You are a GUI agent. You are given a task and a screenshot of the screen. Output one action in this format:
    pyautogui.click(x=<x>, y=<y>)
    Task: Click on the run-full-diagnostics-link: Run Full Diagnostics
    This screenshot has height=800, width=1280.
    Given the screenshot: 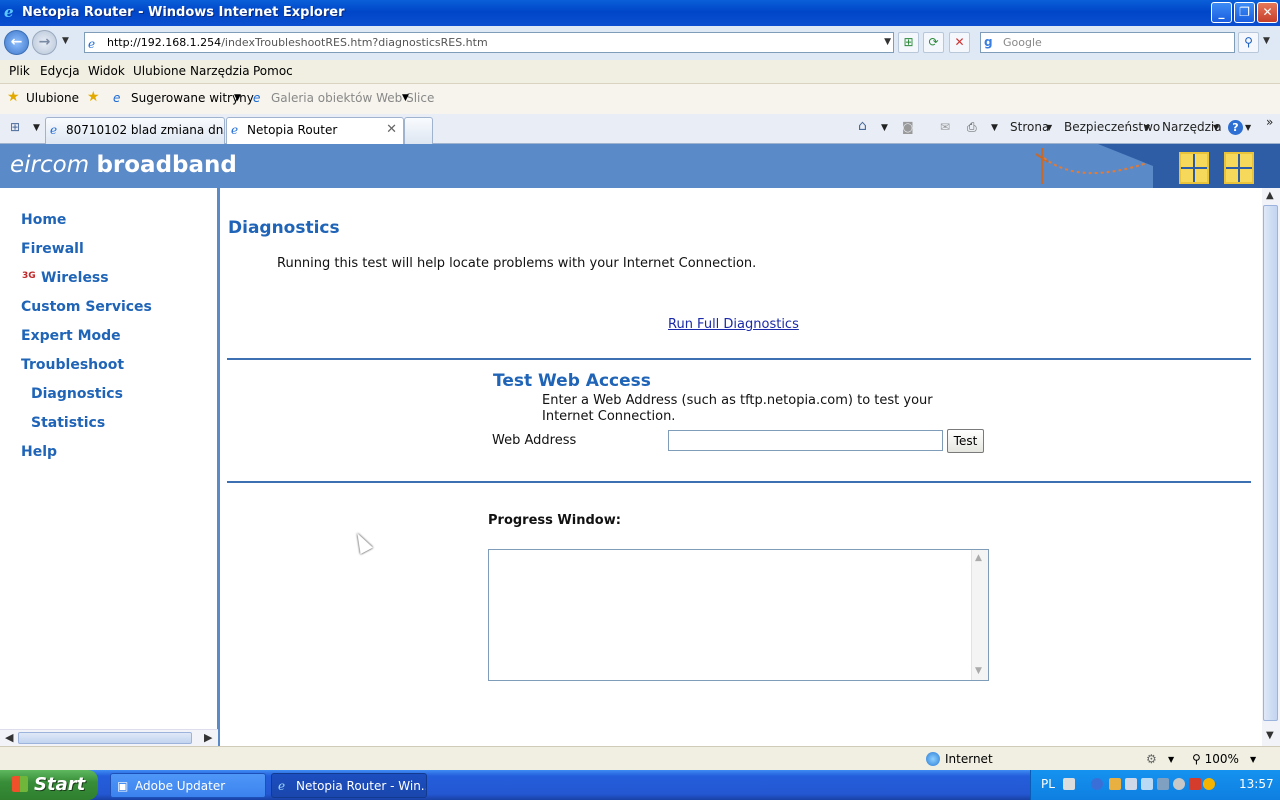 What is the action you would take?
    pyautogui.click(x=733, y=324)
    